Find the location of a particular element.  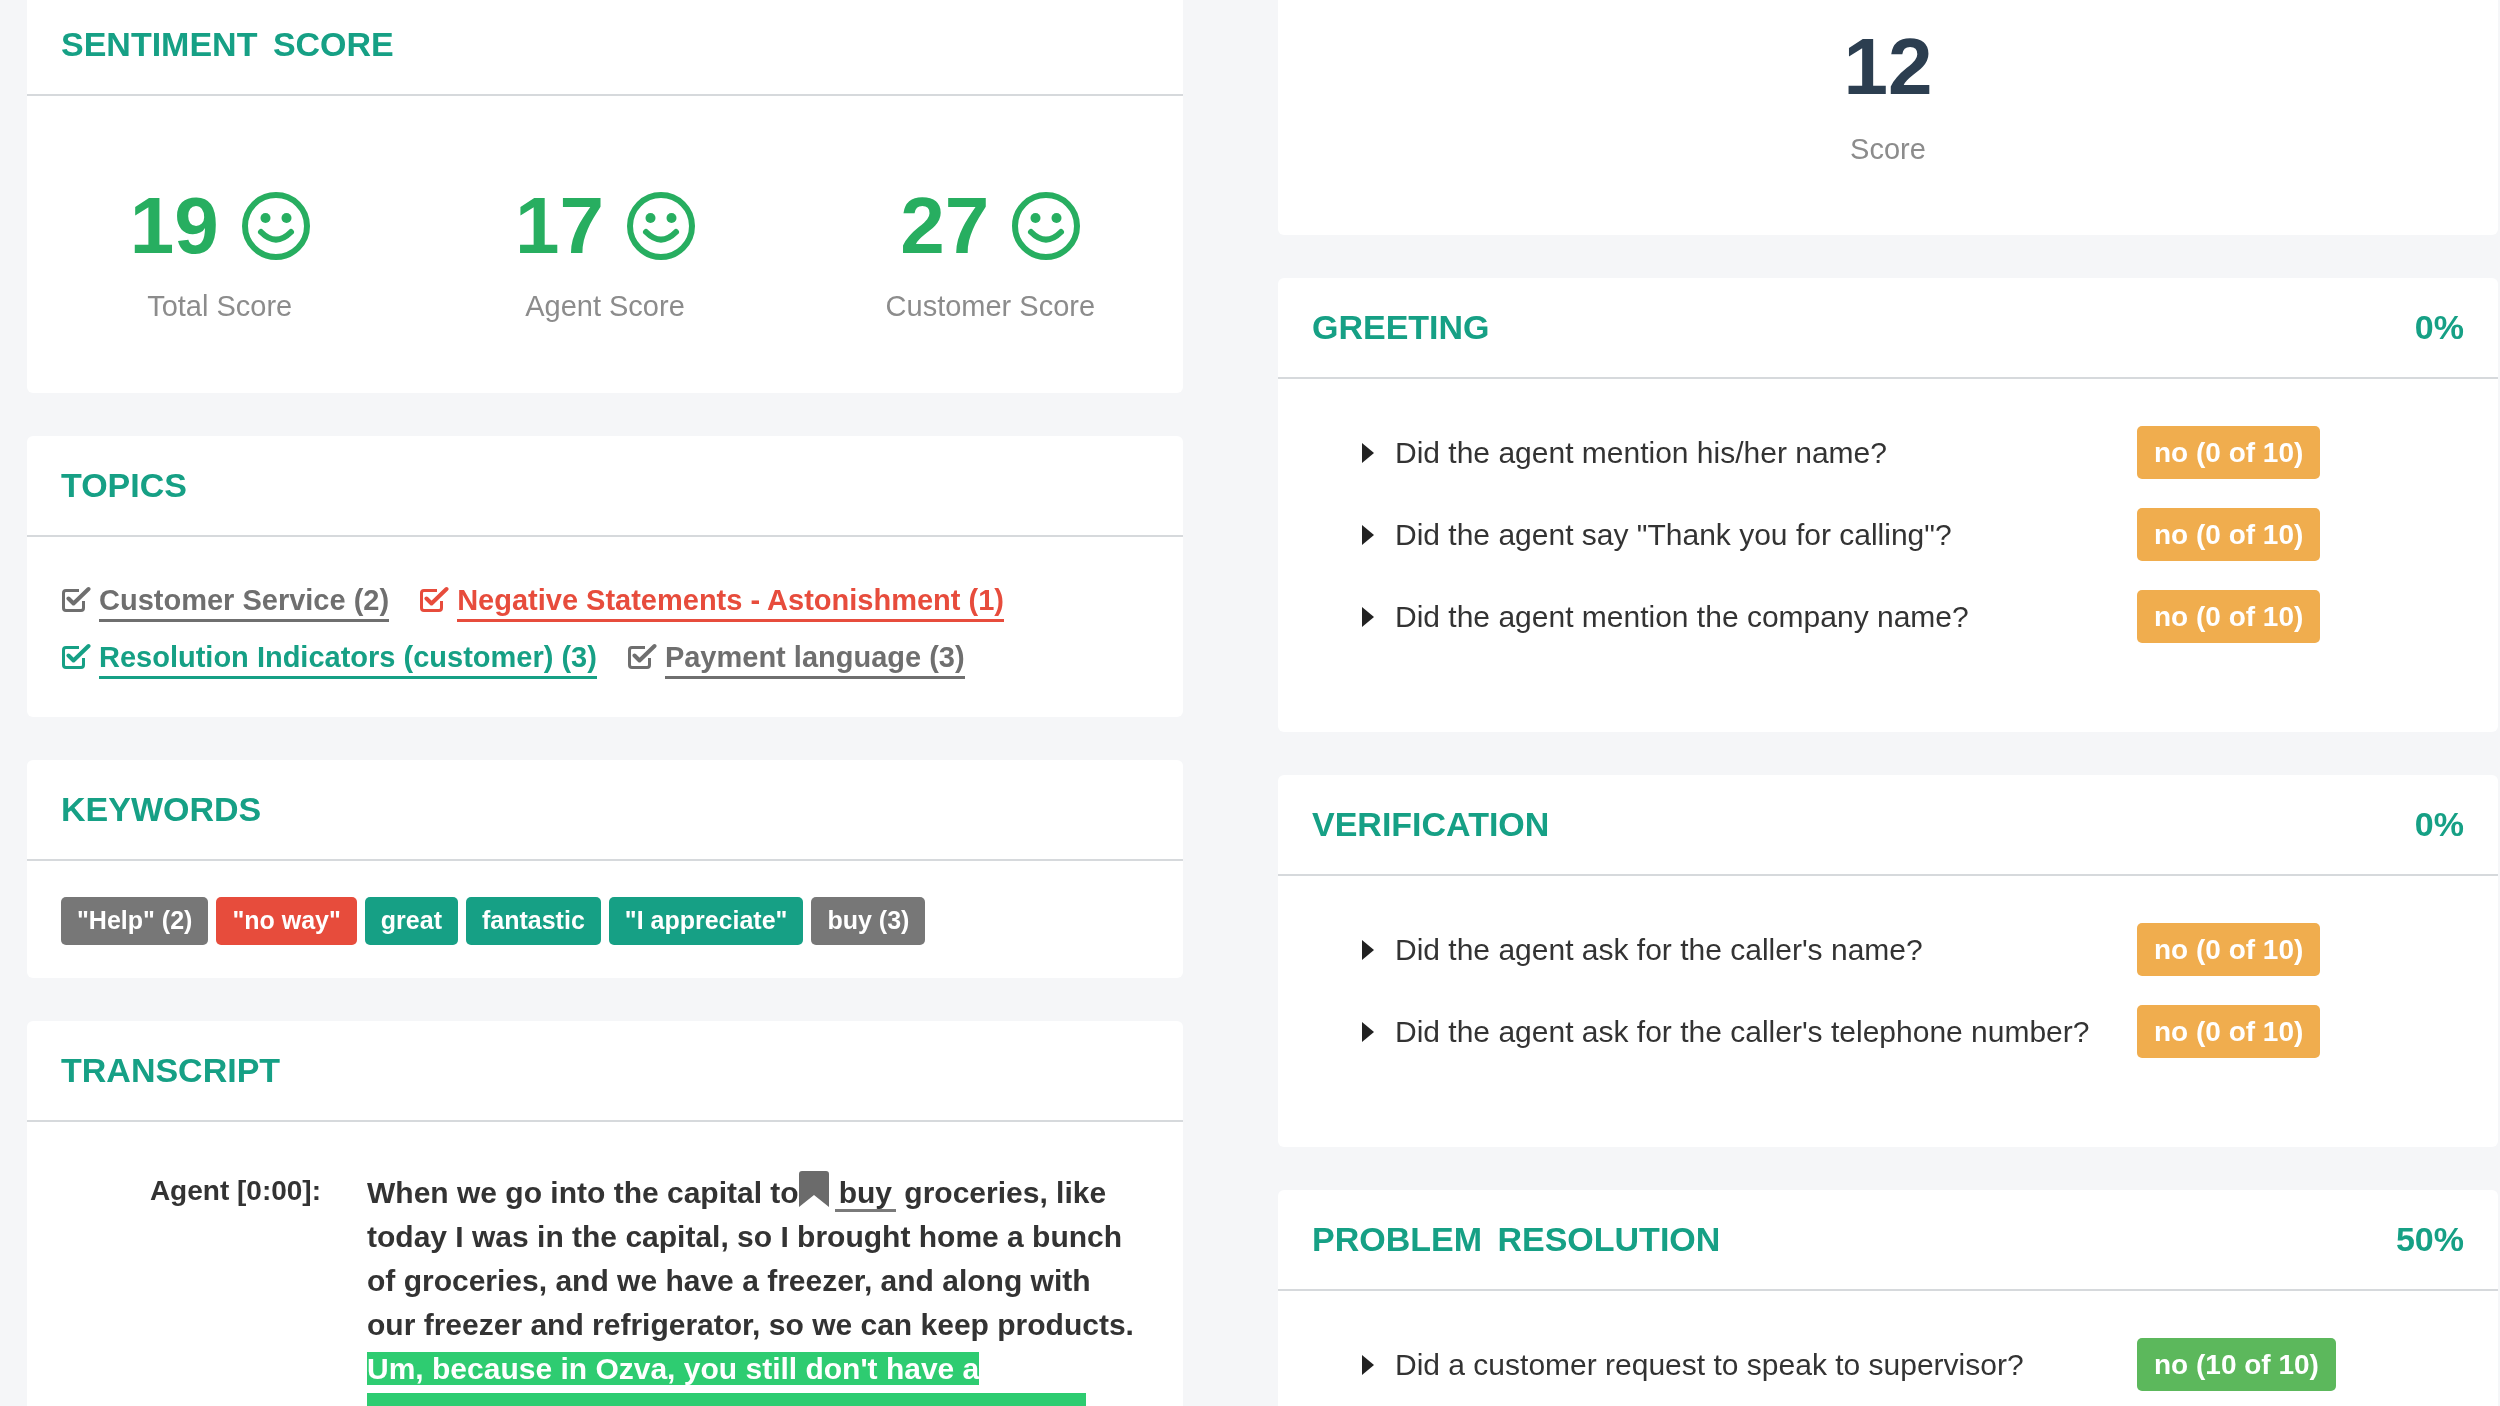

question-text: Did the agent ask for the caller's name? is located at coordinates (1755, 949).